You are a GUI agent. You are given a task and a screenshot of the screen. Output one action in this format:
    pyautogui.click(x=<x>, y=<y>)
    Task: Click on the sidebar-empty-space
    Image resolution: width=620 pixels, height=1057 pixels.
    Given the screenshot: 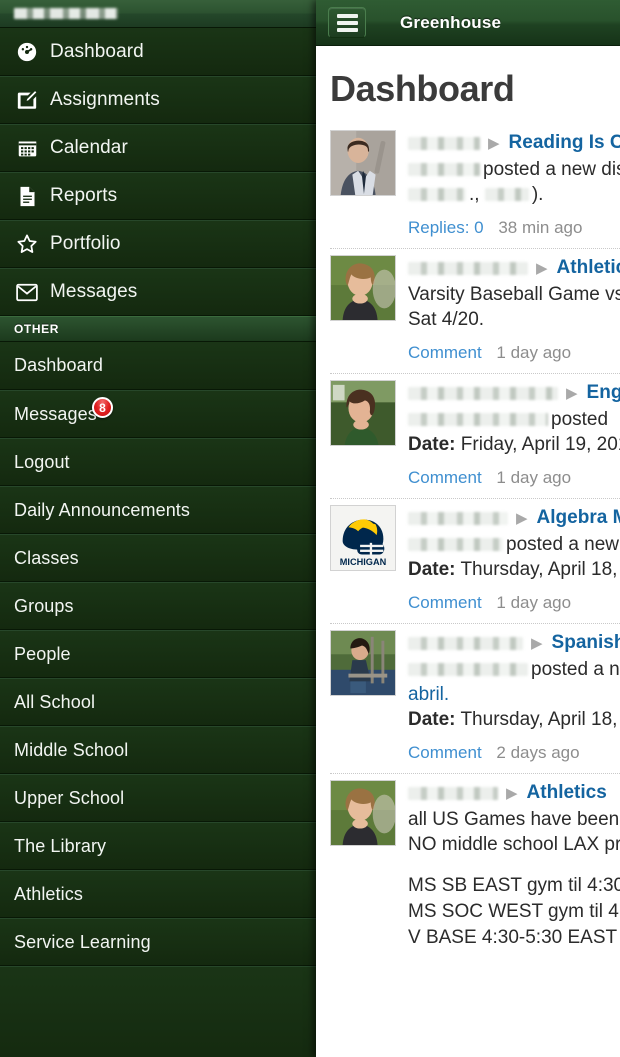 What is the action you would take?
    pyautogui.click(x=158, y=1011)
    